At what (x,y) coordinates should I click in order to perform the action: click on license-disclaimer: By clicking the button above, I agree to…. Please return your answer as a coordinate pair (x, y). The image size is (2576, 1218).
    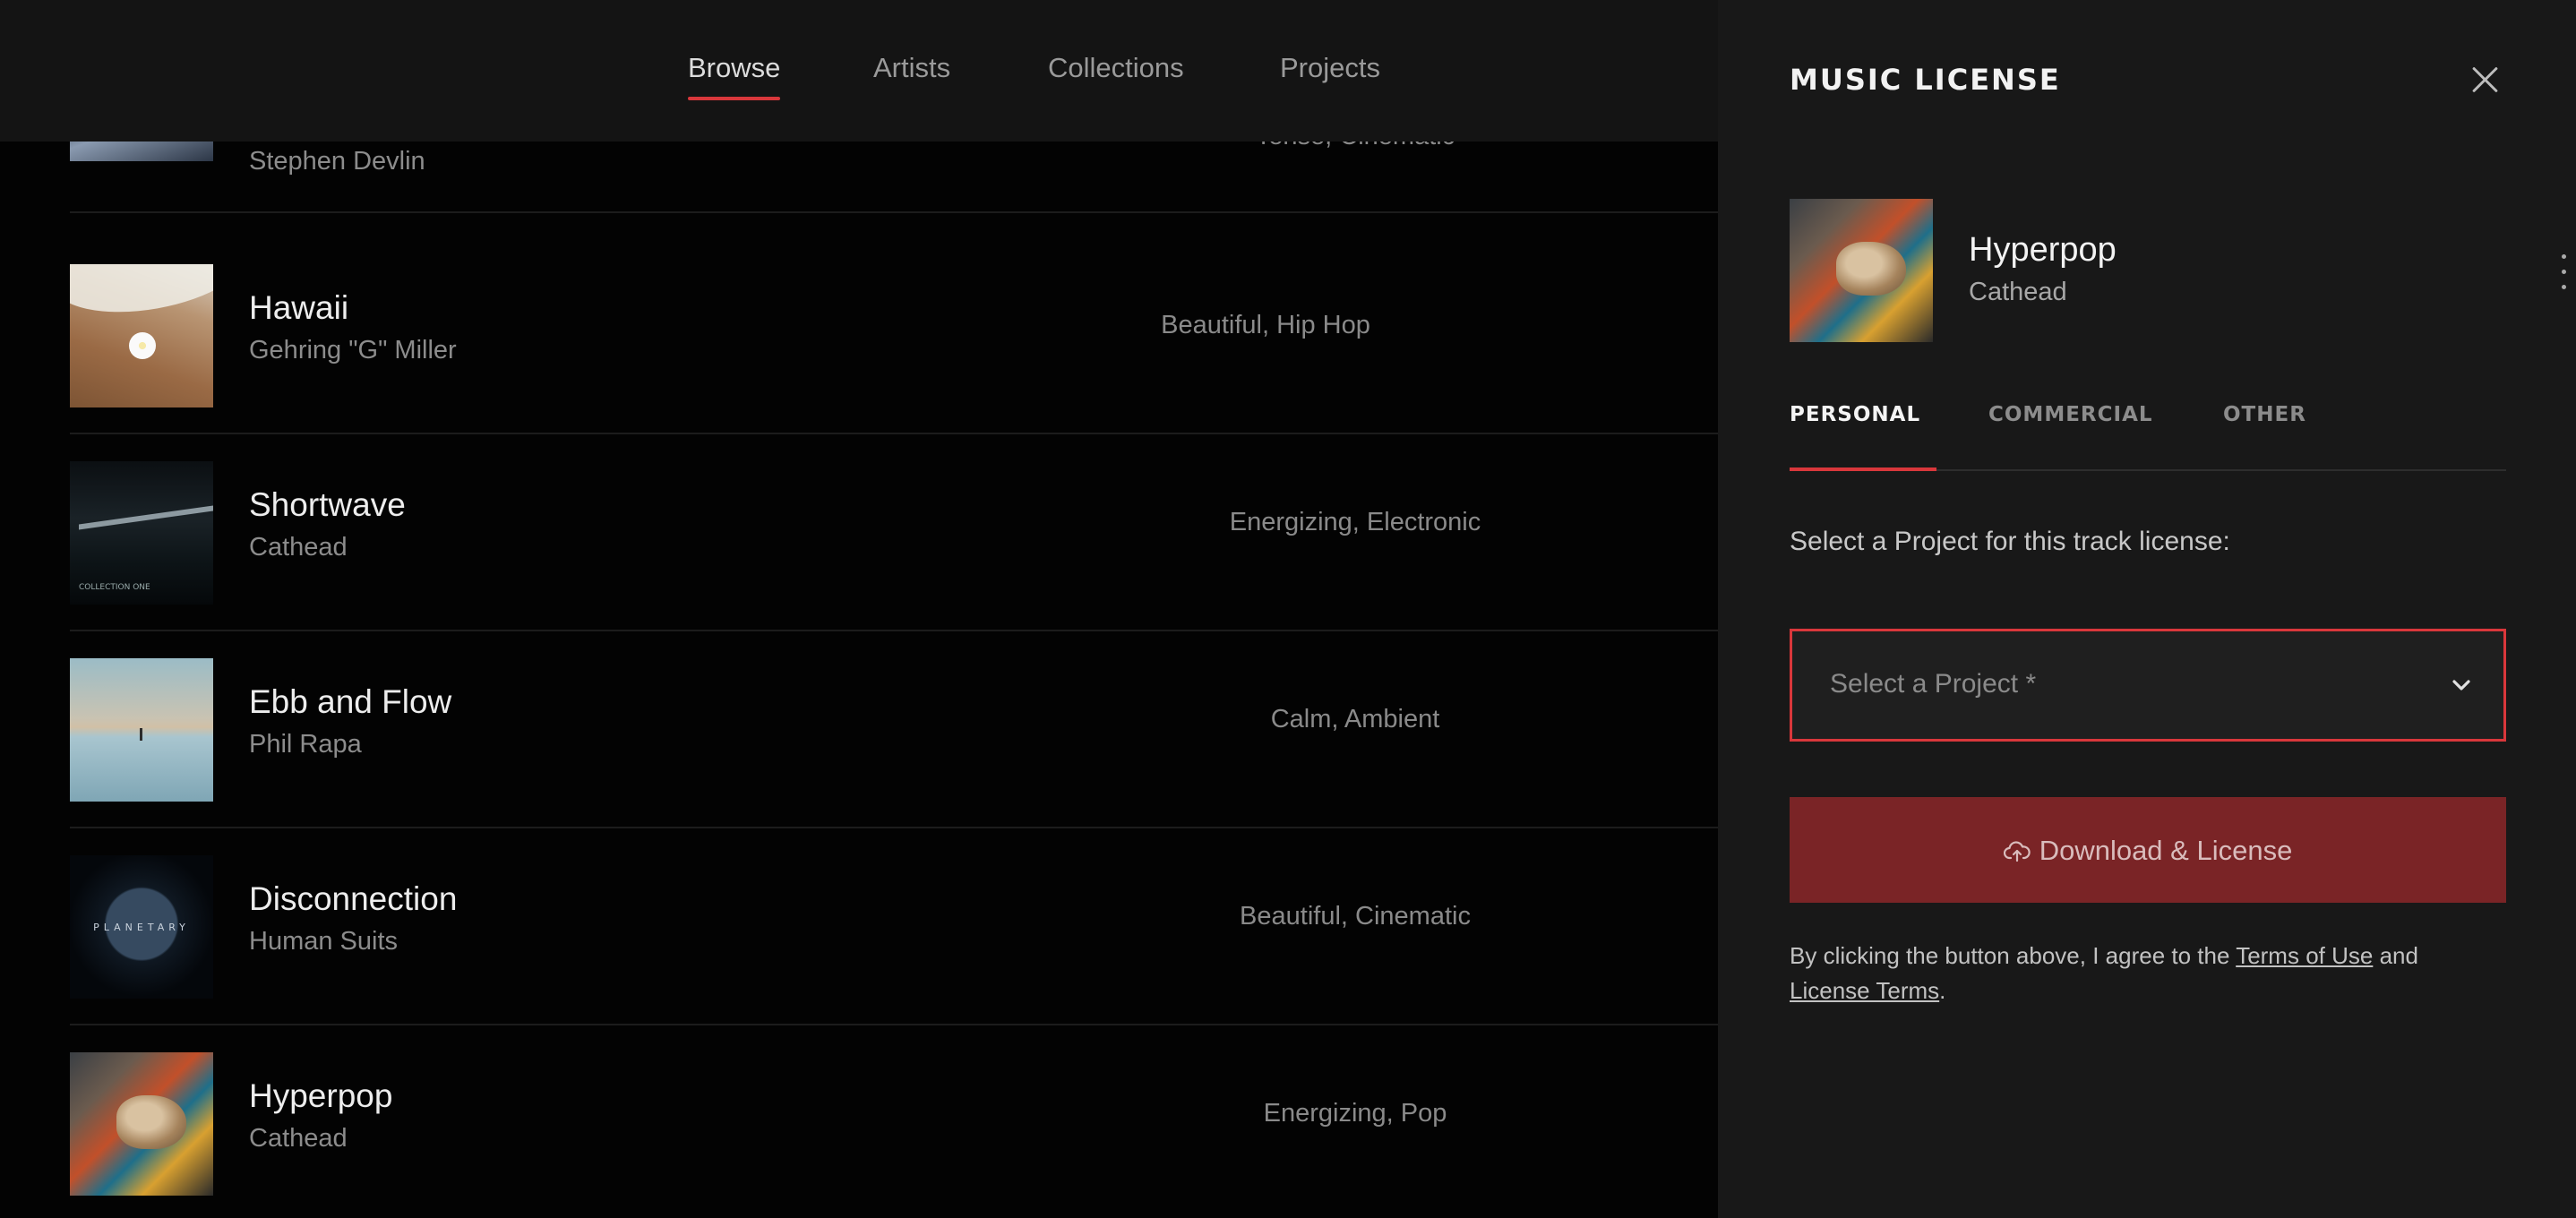
    Looking at the image, I should click on (2148, 974).